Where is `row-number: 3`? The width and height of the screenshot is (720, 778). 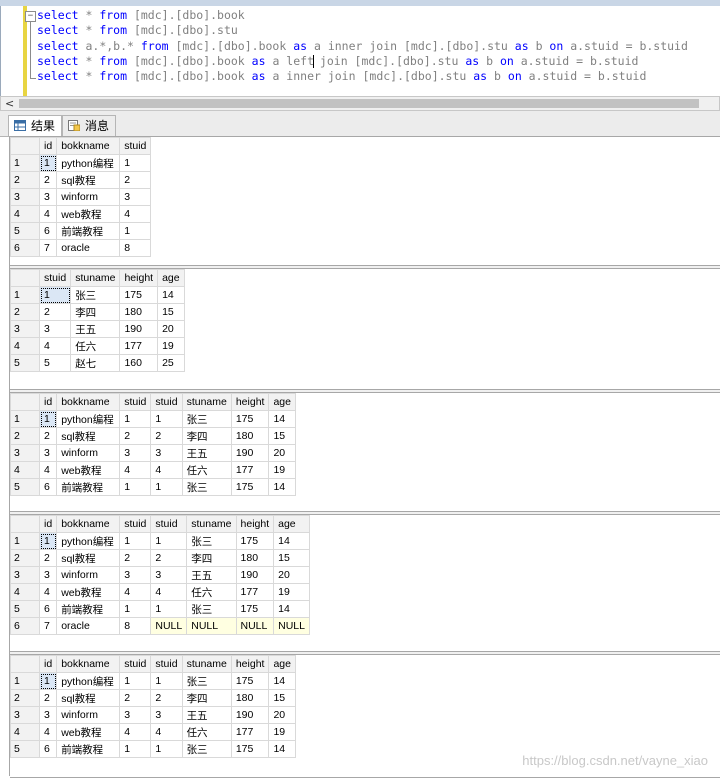 row-number: 3 is located at coordinates (25, 575).